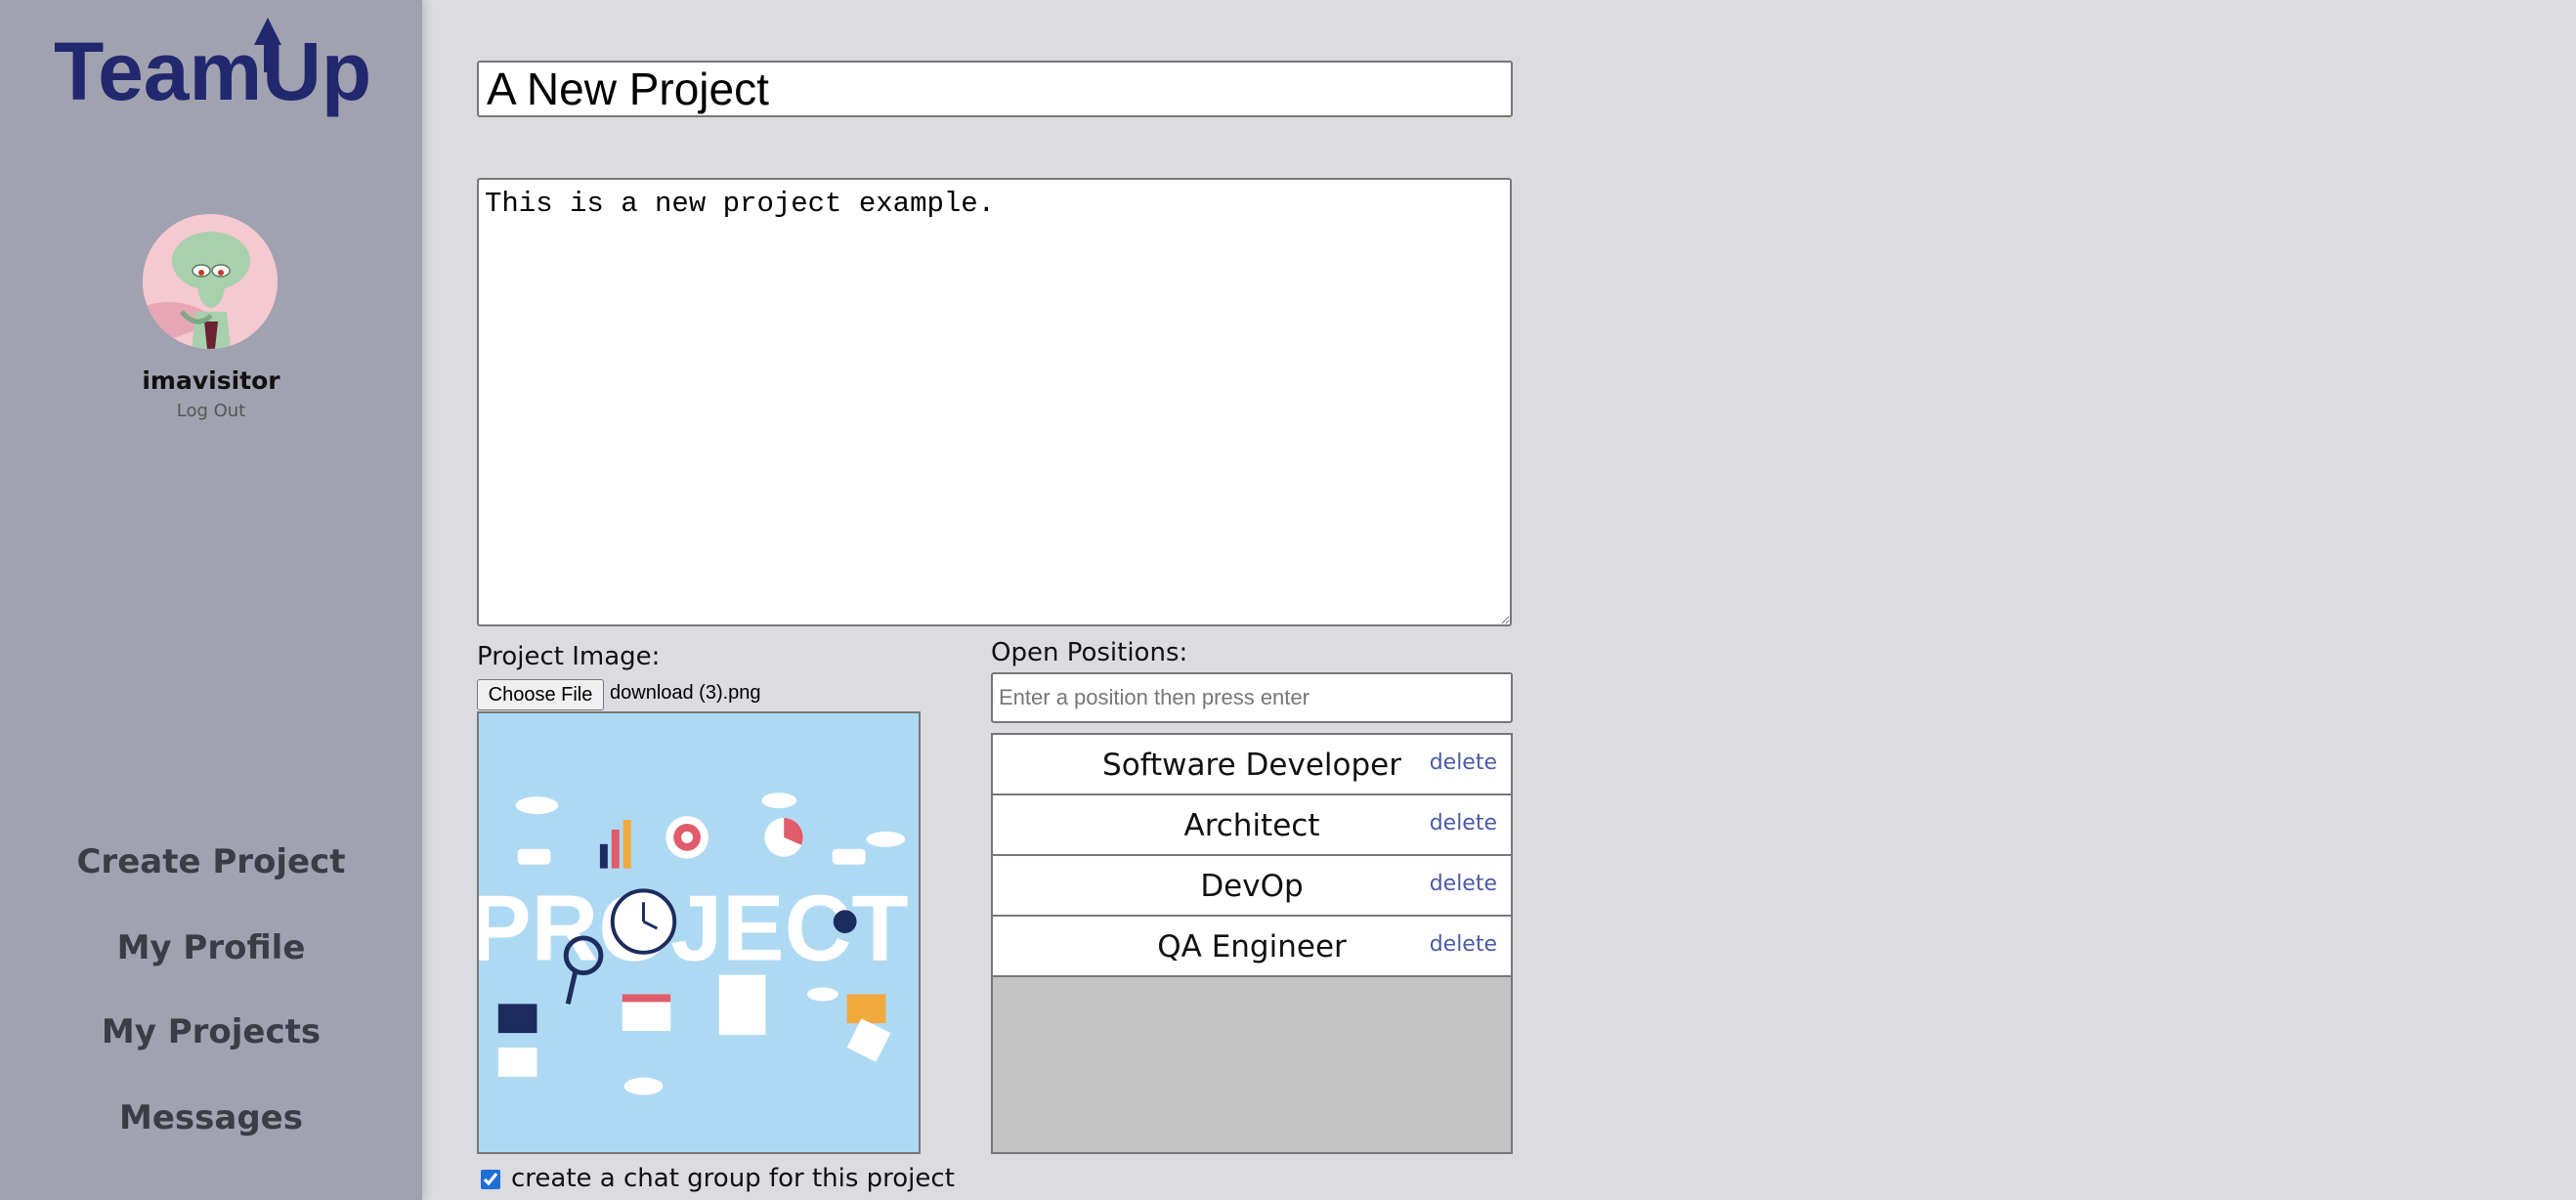 Image resolution: width=2576 pixels, height=1200 pixels. Describe the element at coordinates (1252, 826) in the screenshot. I see `position-row: Architect delete` at that location.